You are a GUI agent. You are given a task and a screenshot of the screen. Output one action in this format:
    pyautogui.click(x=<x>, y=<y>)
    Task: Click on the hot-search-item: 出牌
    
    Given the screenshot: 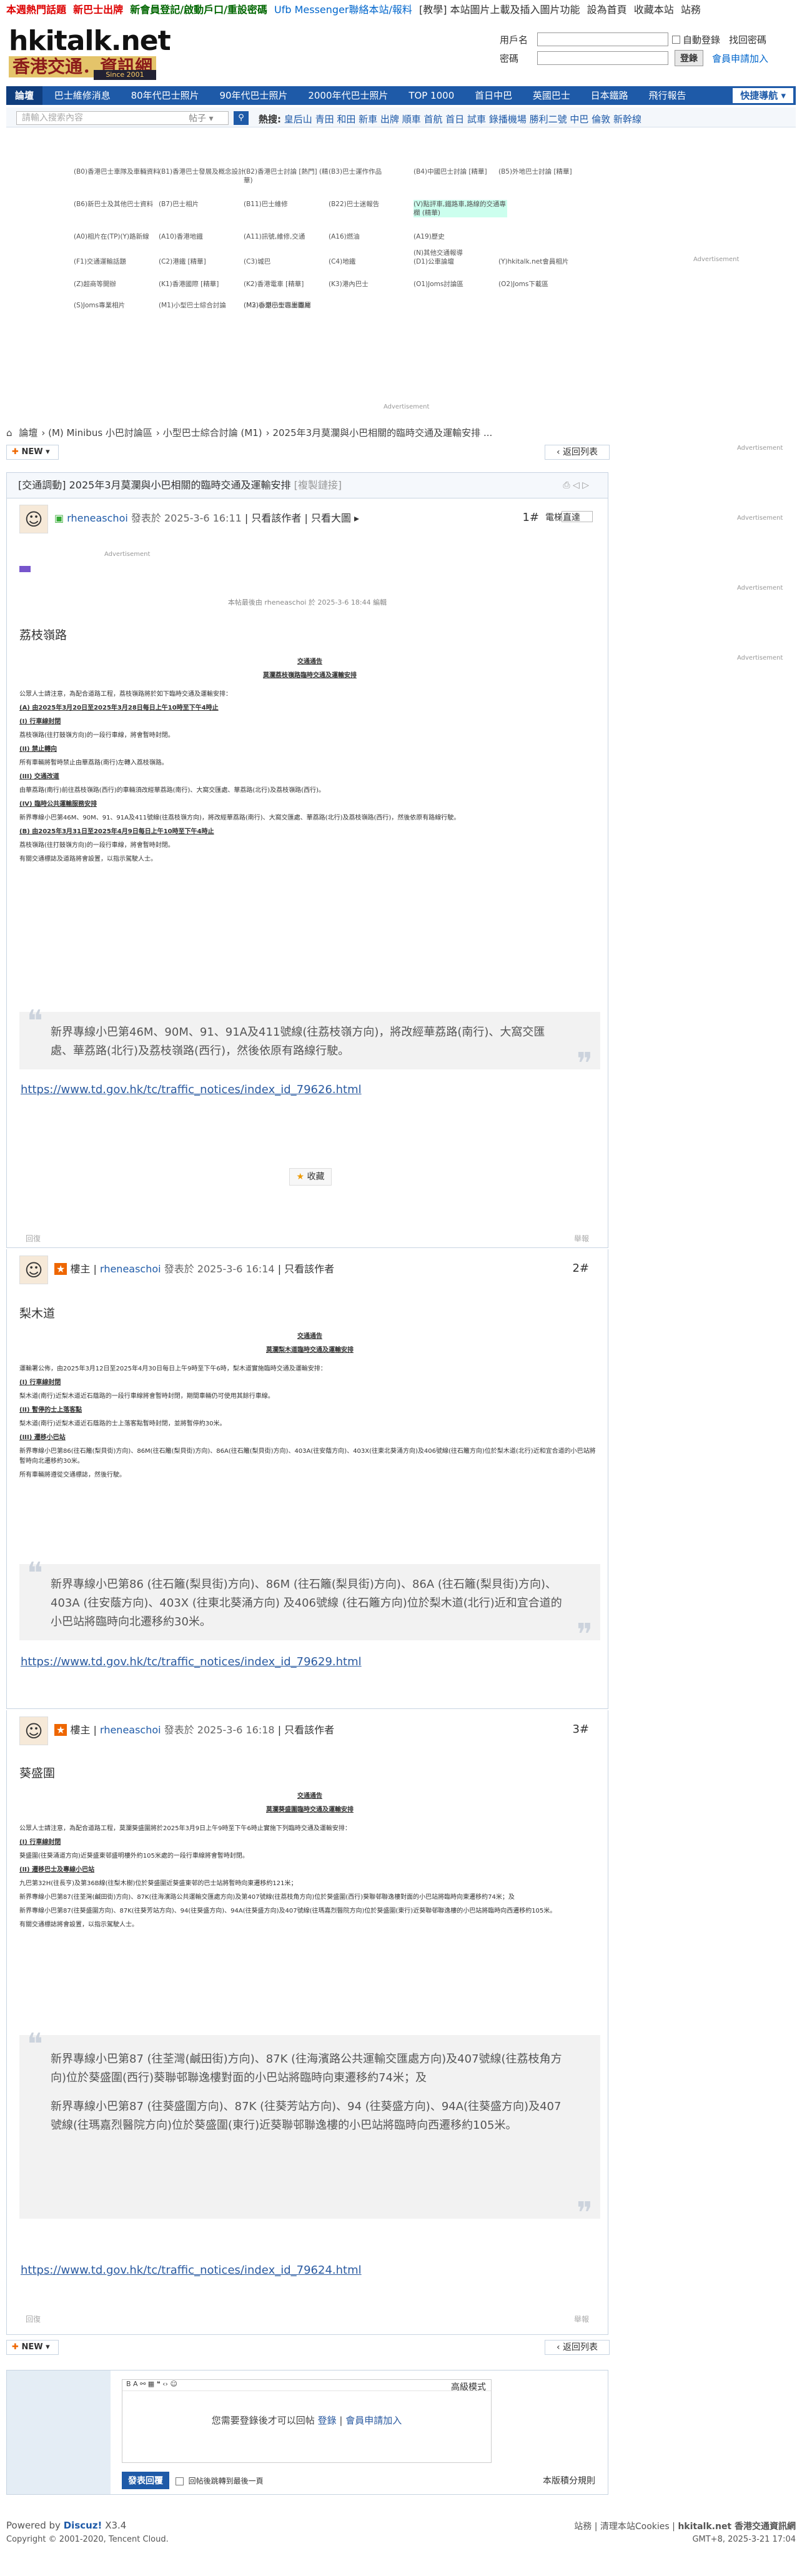 What is the action you would take?
    pyautogui.click(x=388, y=119)
    